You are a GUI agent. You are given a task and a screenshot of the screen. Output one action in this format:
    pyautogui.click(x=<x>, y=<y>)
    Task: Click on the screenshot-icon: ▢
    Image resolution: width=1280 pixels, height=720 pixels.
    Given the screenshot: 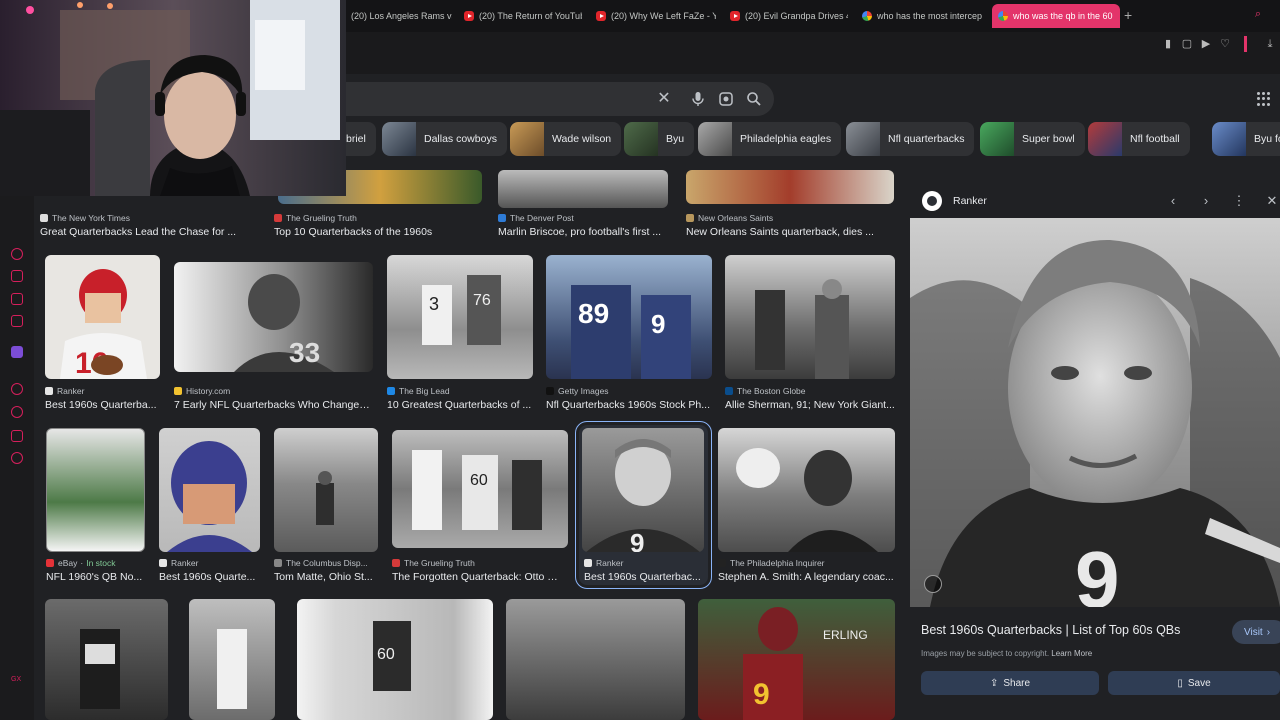 What is the action you would take?
    pyautogui.click(x=1187, y=44)
    